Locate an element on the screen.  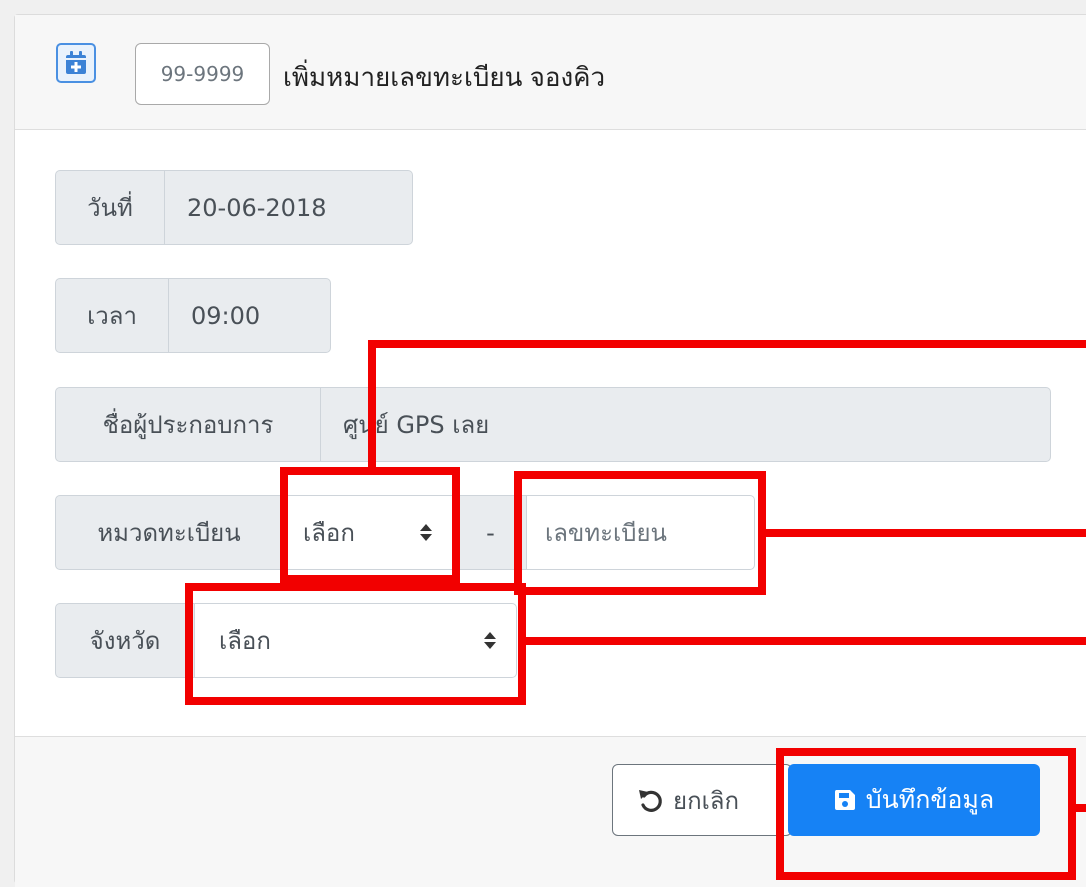
time-label: เวลา is located at coordinates (112, 315).